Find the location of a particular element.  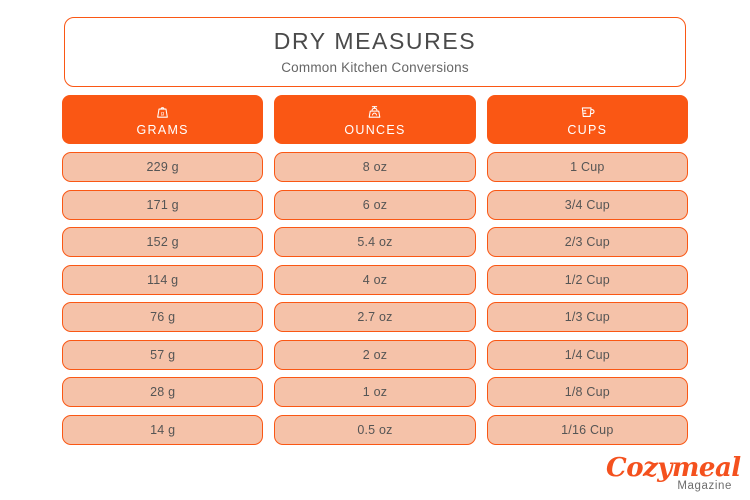

column-label-cups: CUPS is located at coordinates (587, 129).